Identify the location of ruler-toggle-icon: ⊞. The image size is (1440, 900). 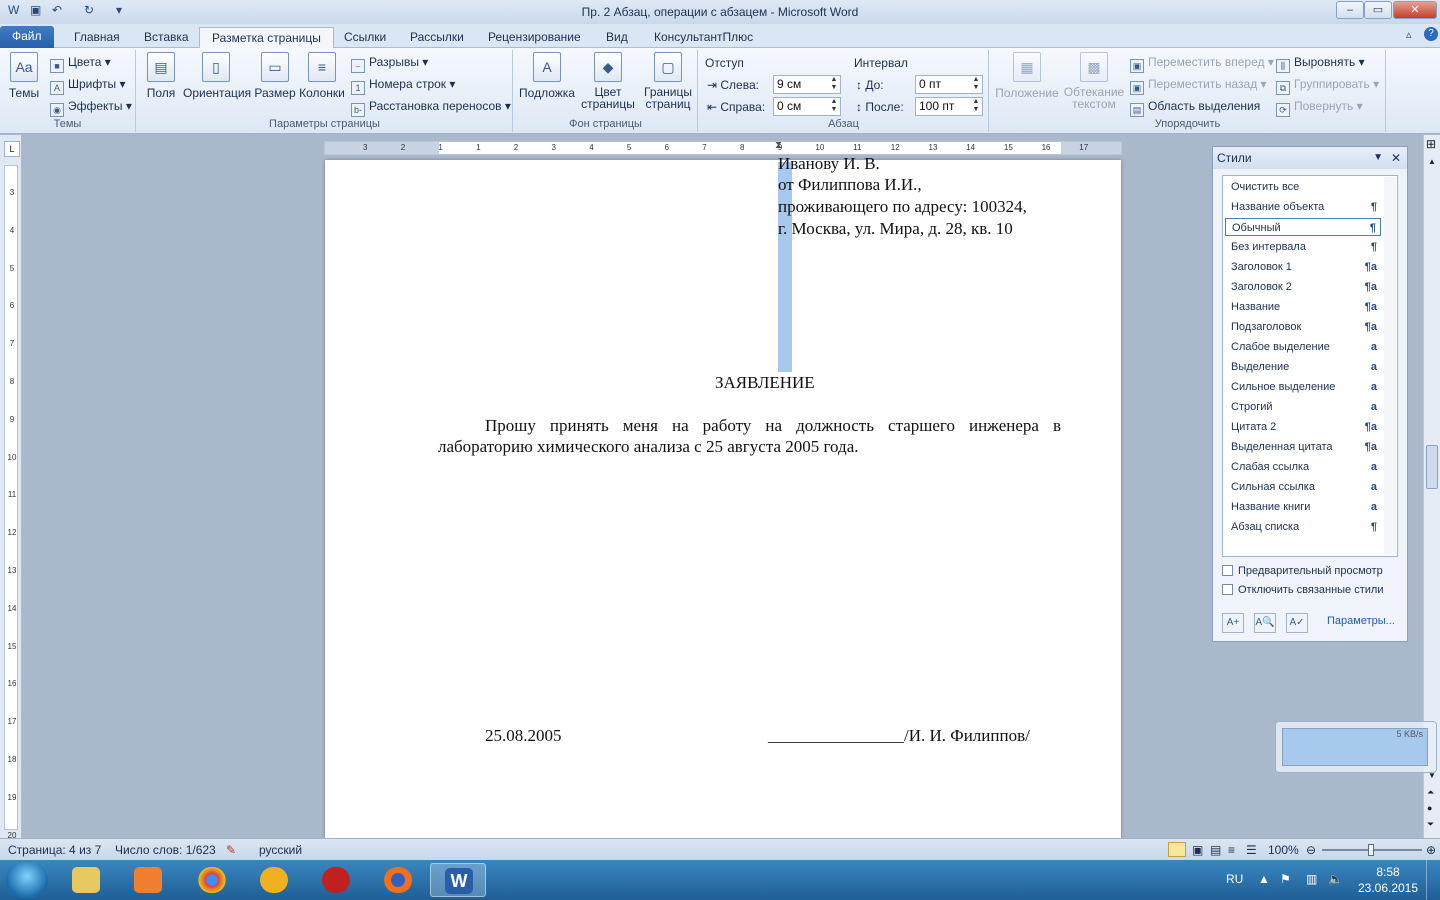
(1431, 144).